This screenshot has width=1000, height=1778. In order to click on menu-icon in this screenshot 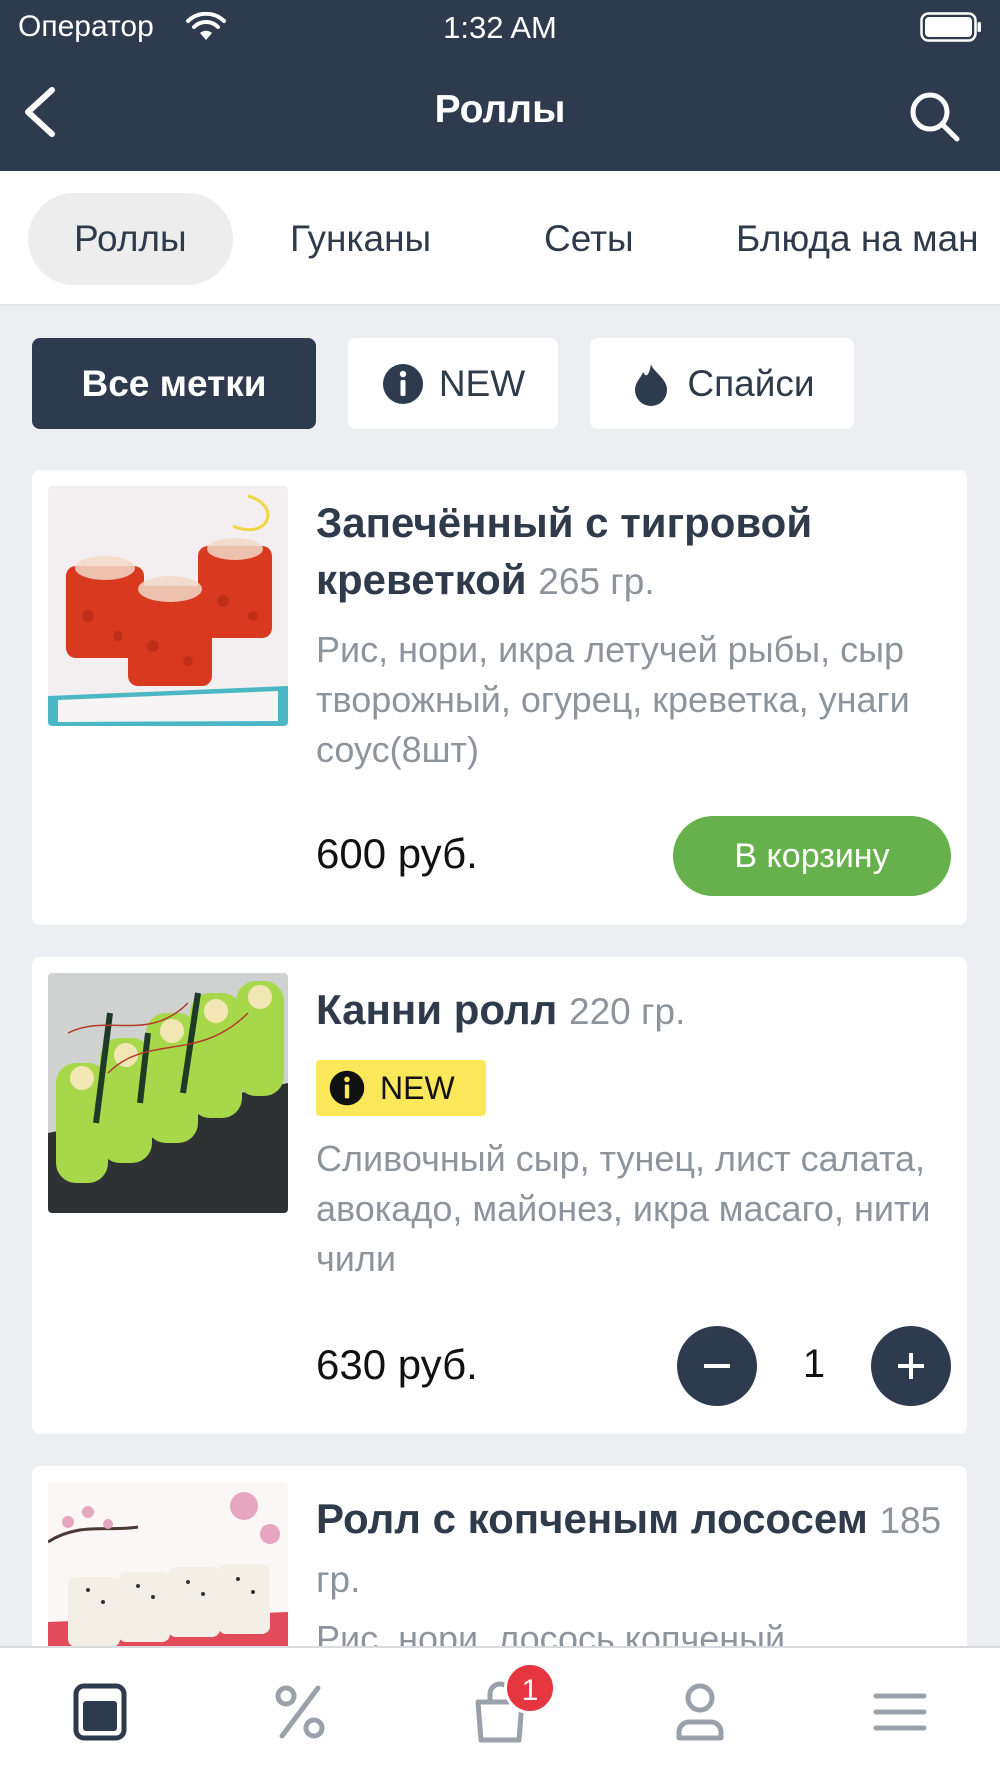, I will do `click(100, 1712)`.